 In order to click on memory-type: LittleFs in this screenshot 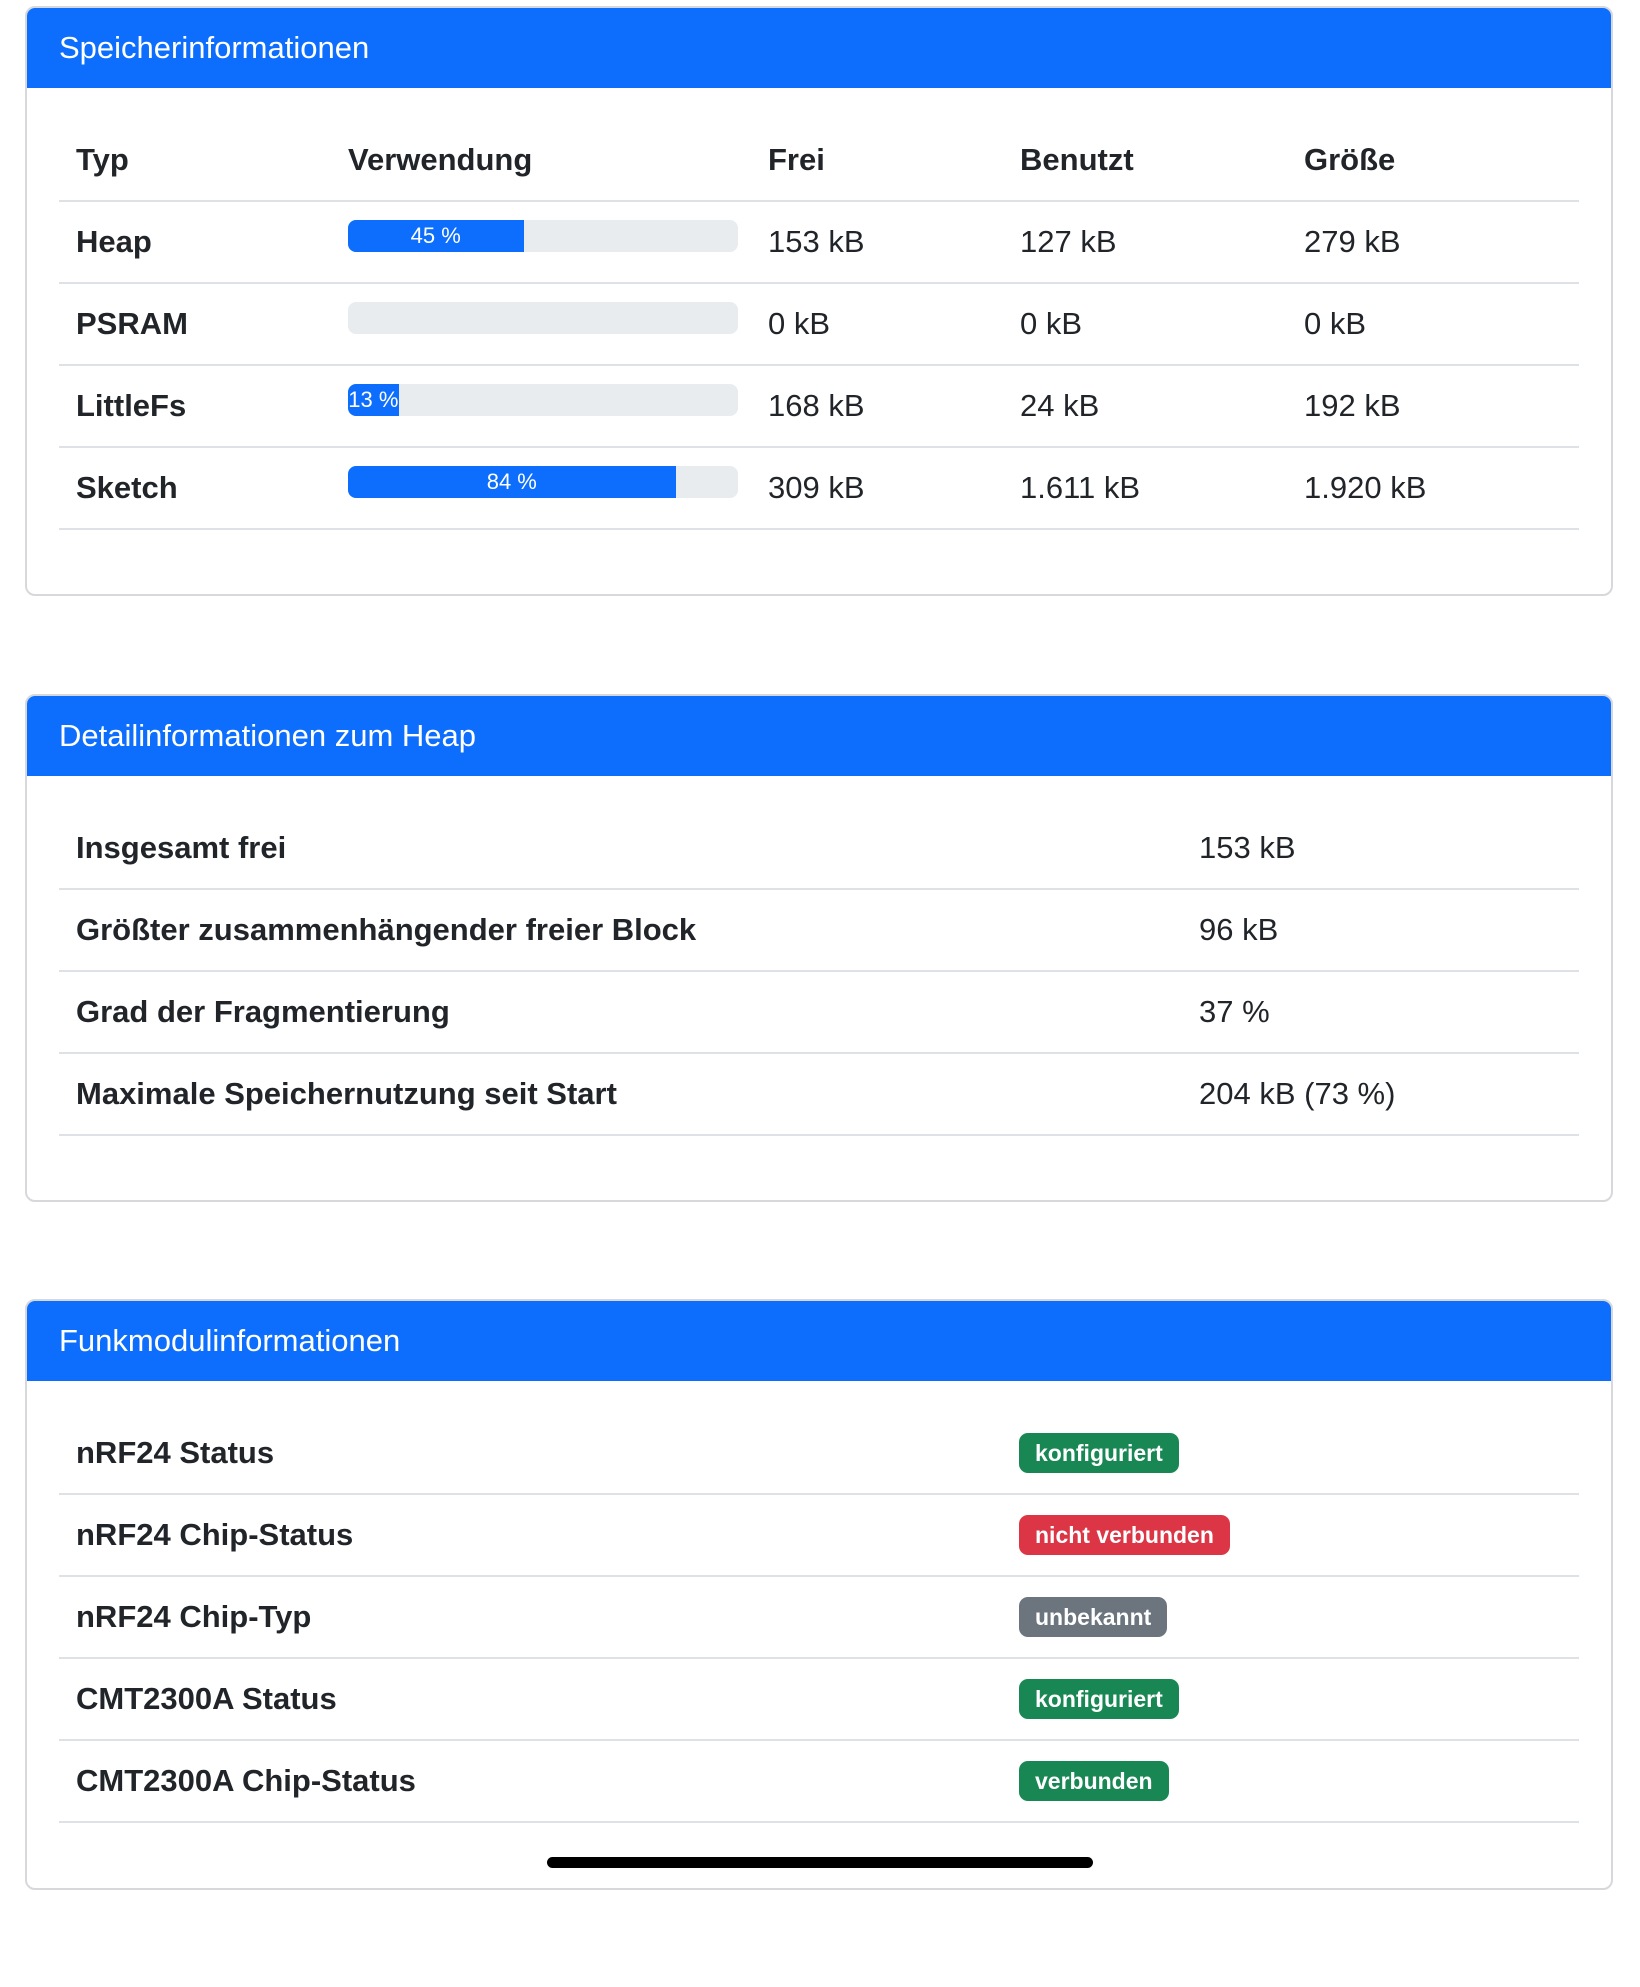, I will do `click(195, 406)`.